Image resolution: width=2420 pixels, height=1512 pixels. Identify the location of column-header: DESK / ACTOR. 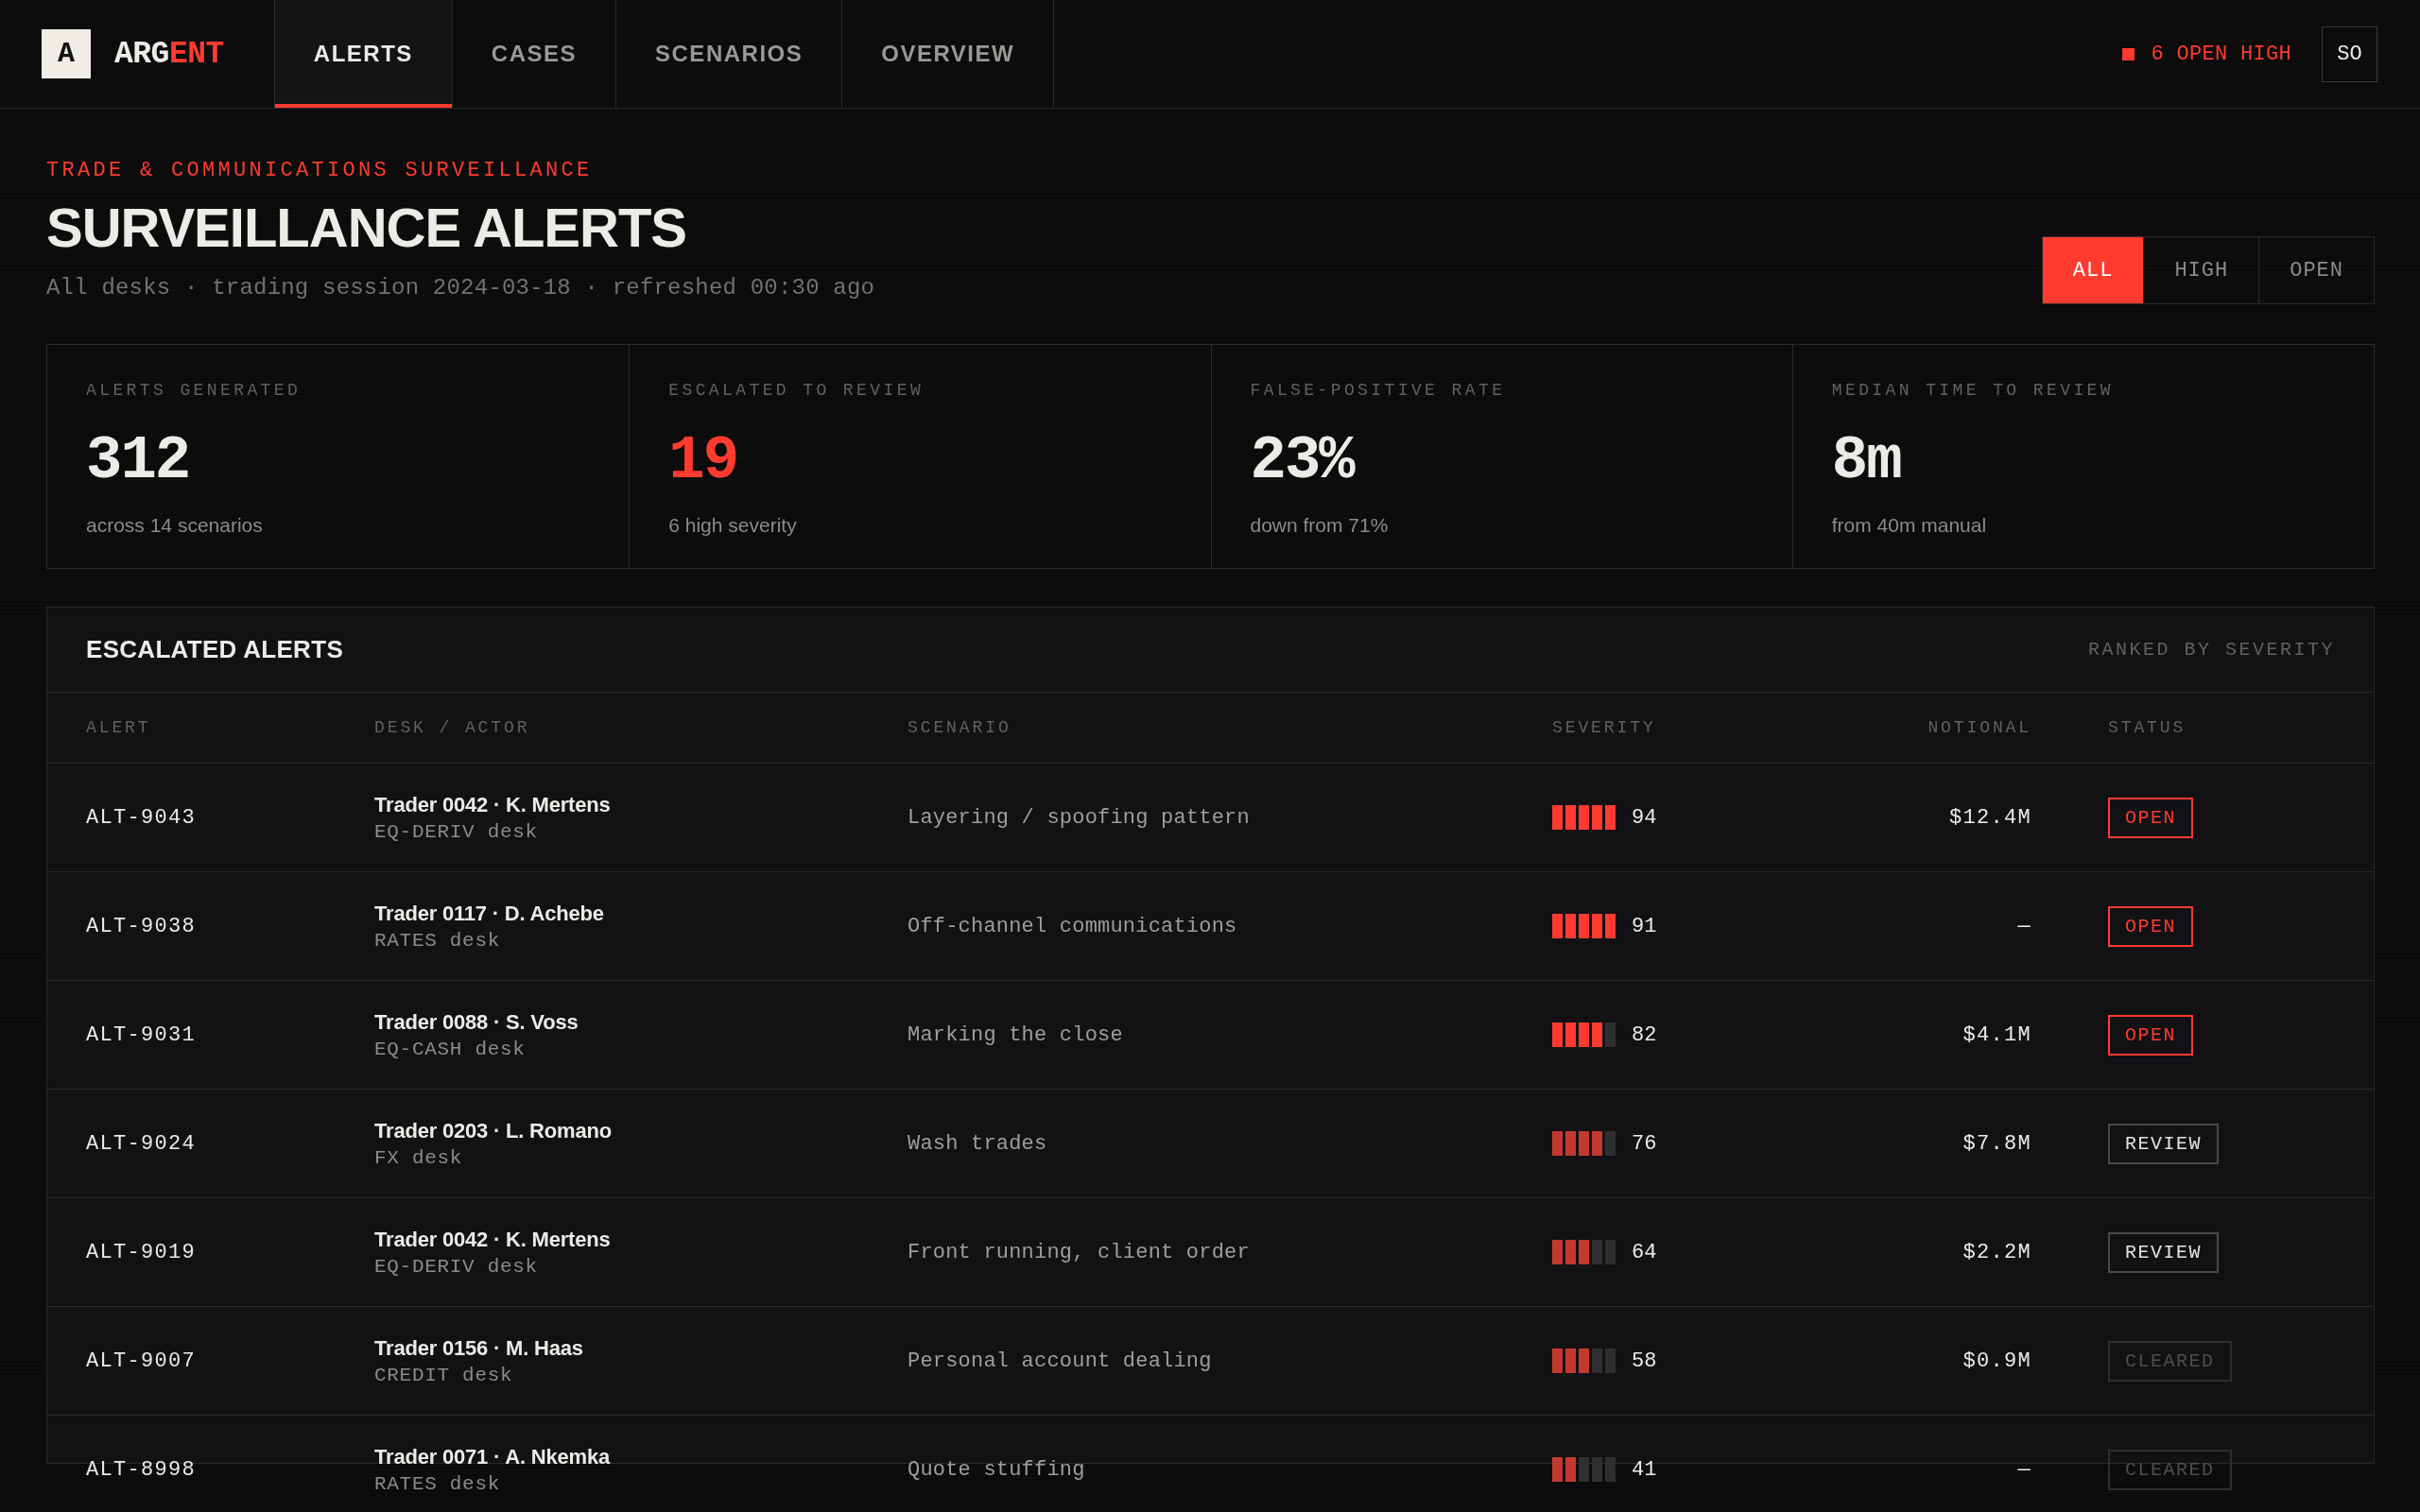
(452, 727).